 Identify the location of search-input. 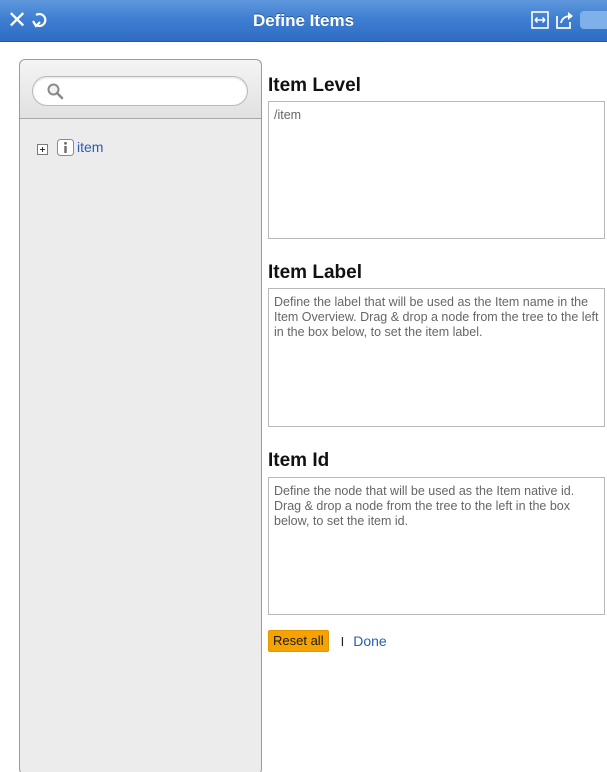
(154, 91).